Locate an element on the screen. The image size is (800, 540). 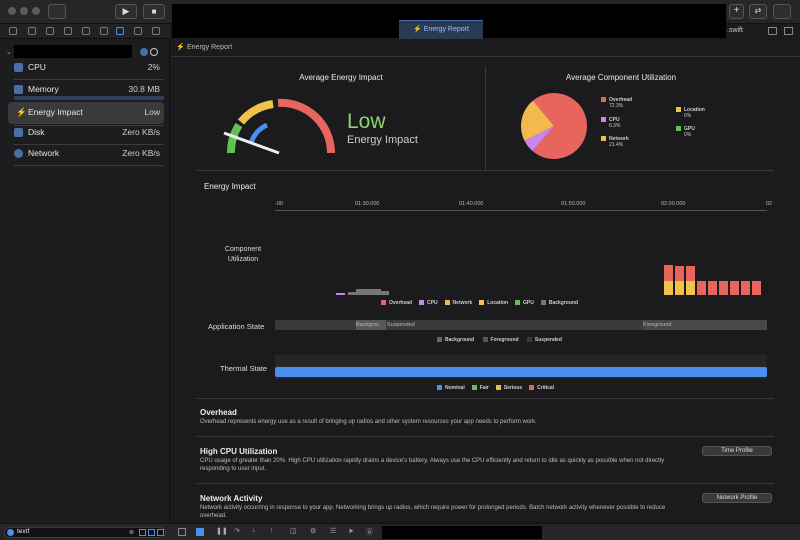
energy-gauge is located at coordinates (279, 126).